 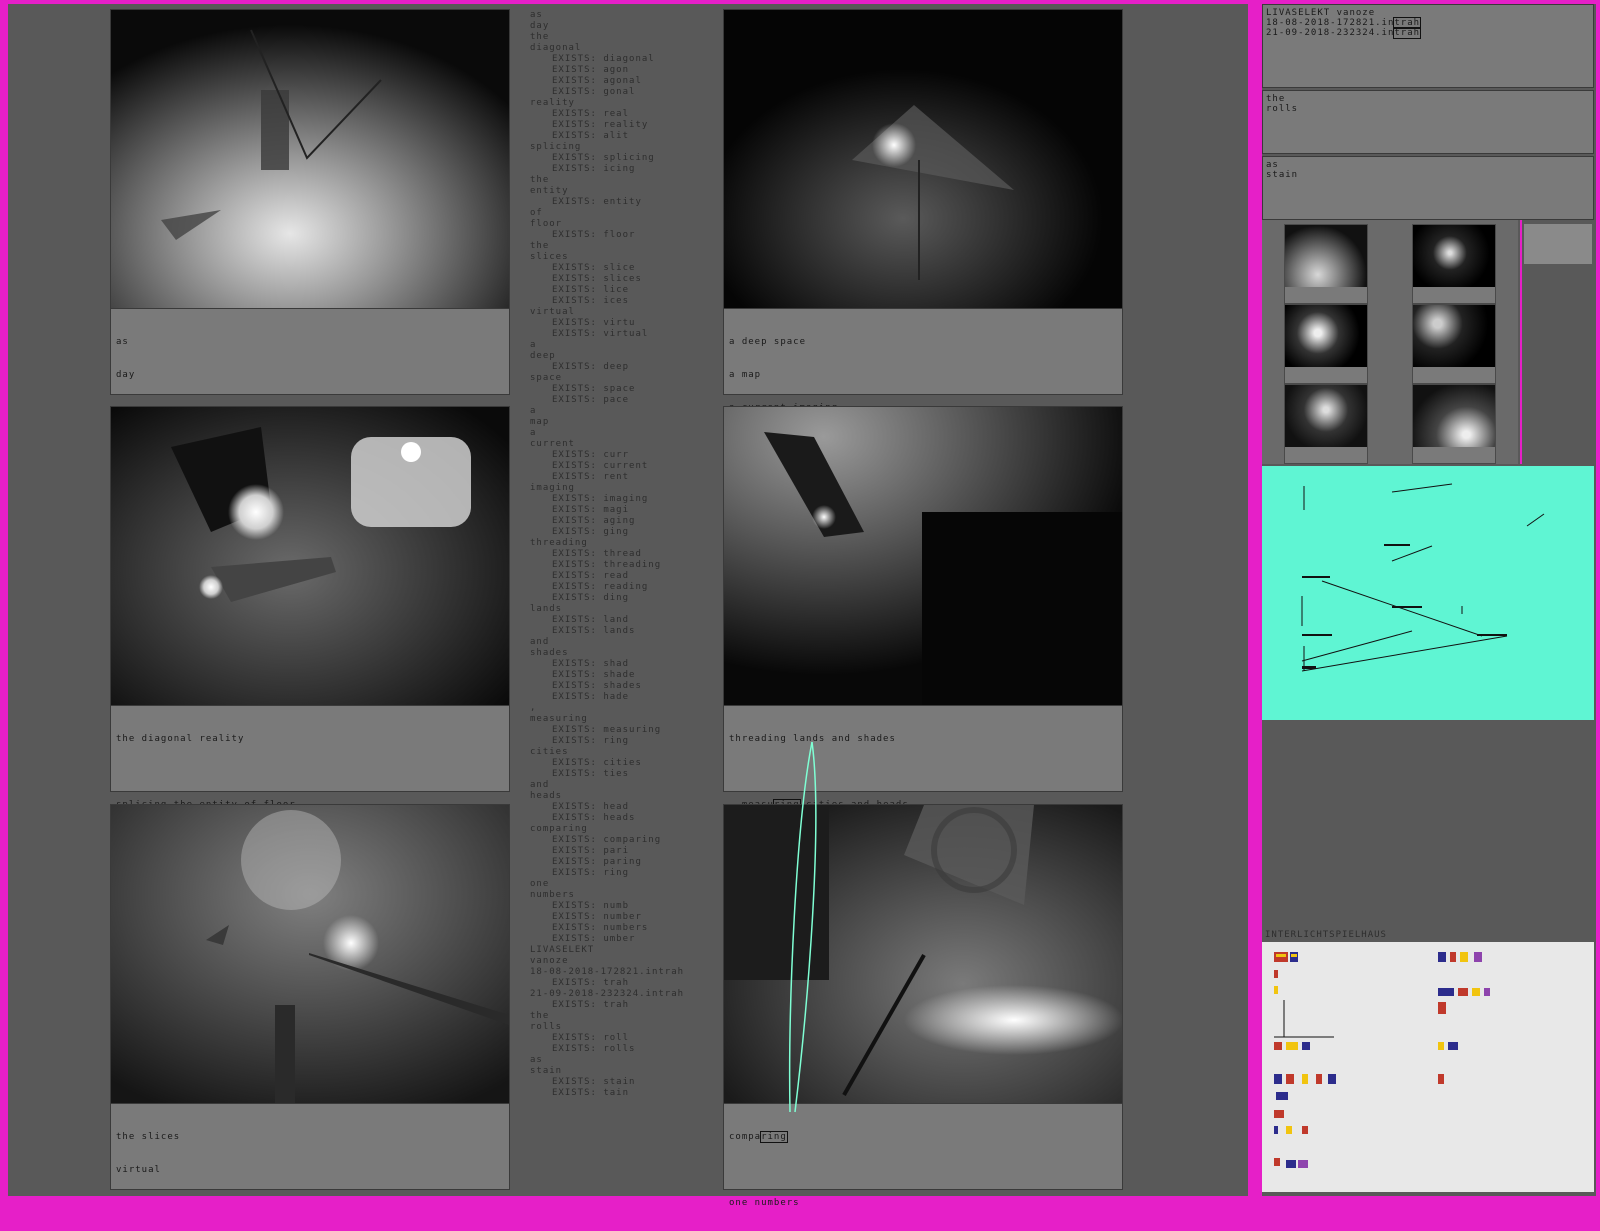 I want to click on rolls-line: rolls, so click(x=1282, y=109).